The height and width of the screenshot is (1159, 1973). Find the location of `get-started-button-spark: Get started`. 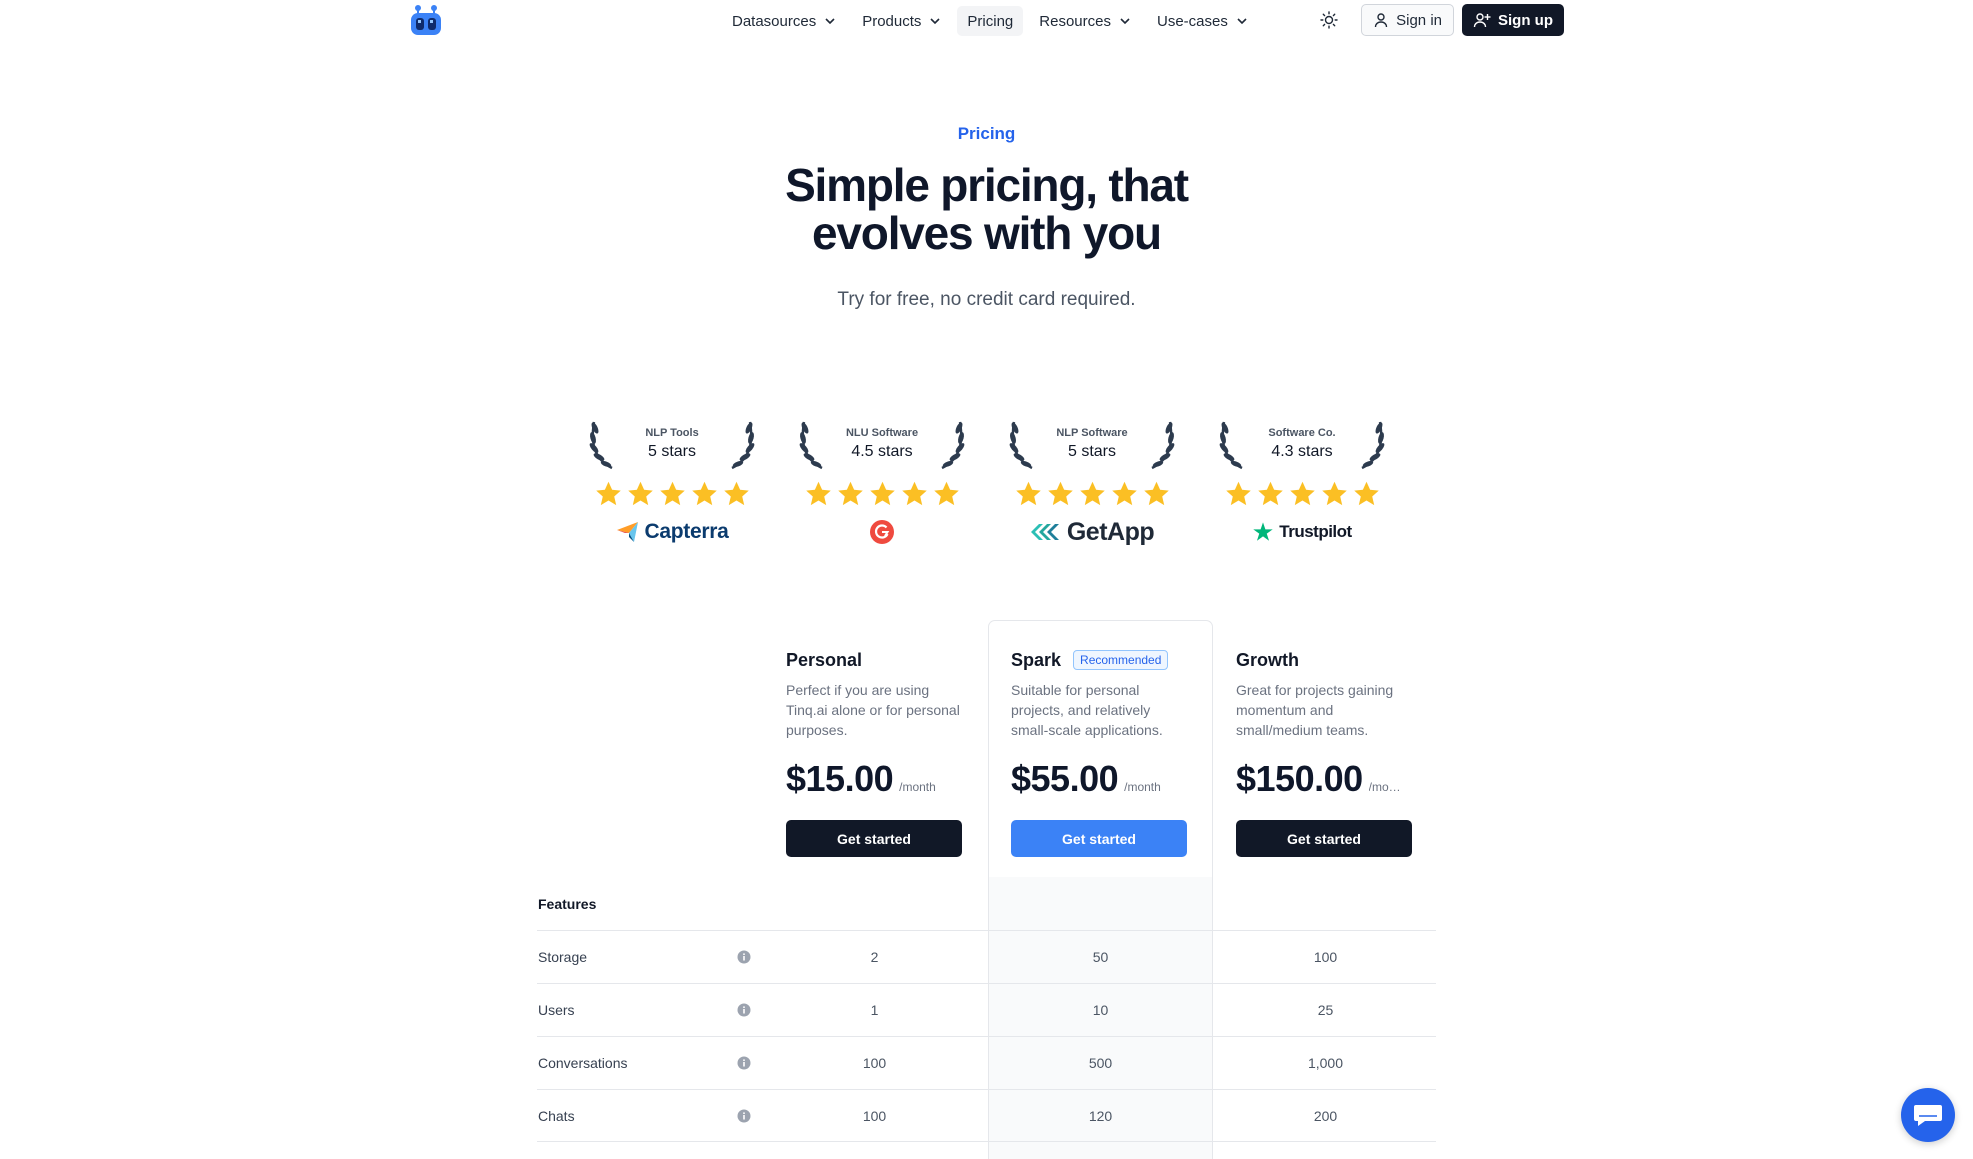

get-started-button-spark: Get started is located at coordinates (1099, 838).